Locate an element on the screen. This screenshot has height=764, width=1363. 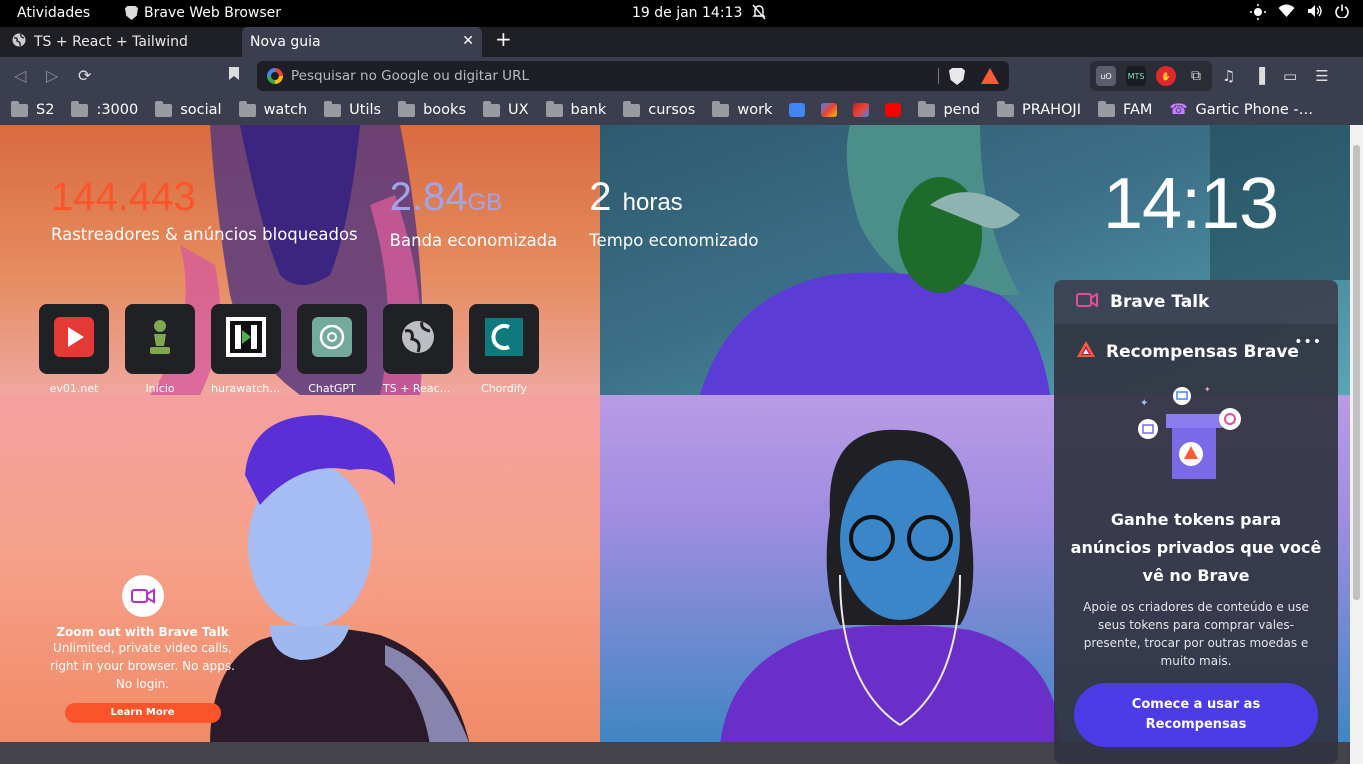
bookmark-icon is located at coordinates (234, 75).